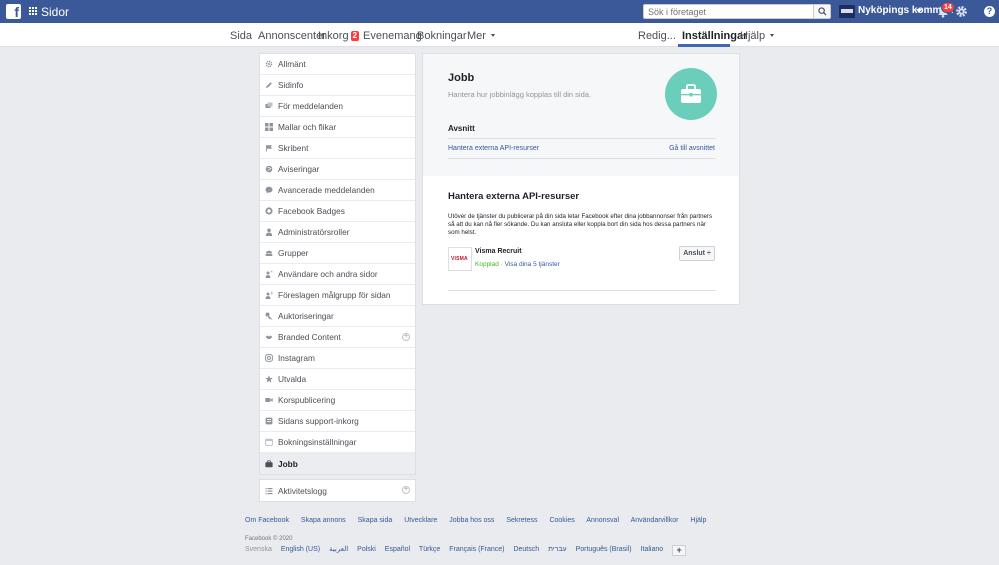 This screenshot has height=565, width=999. Describe the element at coordinates (375, 520) in the screenshot. I see `footer-link-skapa-sida: Skapa sida` at that location.